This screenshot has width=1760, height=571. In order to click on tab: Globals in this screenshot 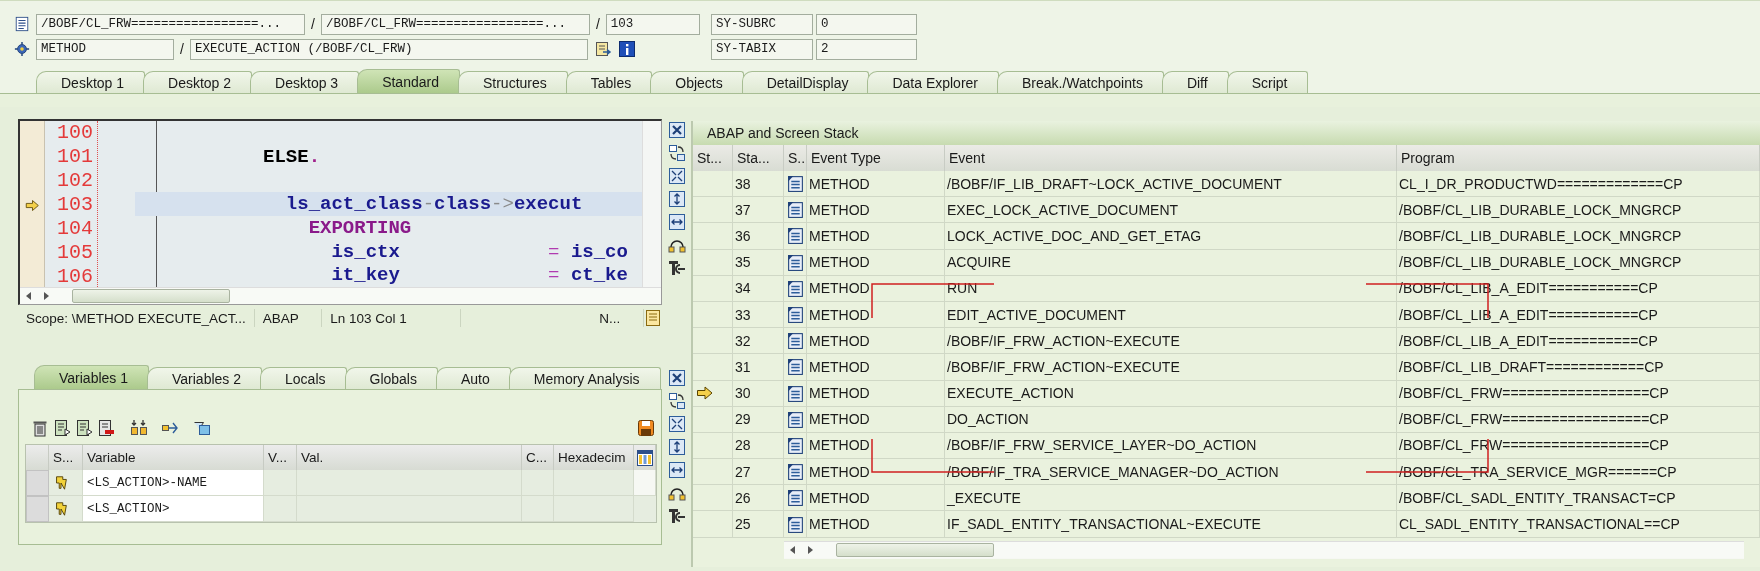, I will do `click(391, 378)`.